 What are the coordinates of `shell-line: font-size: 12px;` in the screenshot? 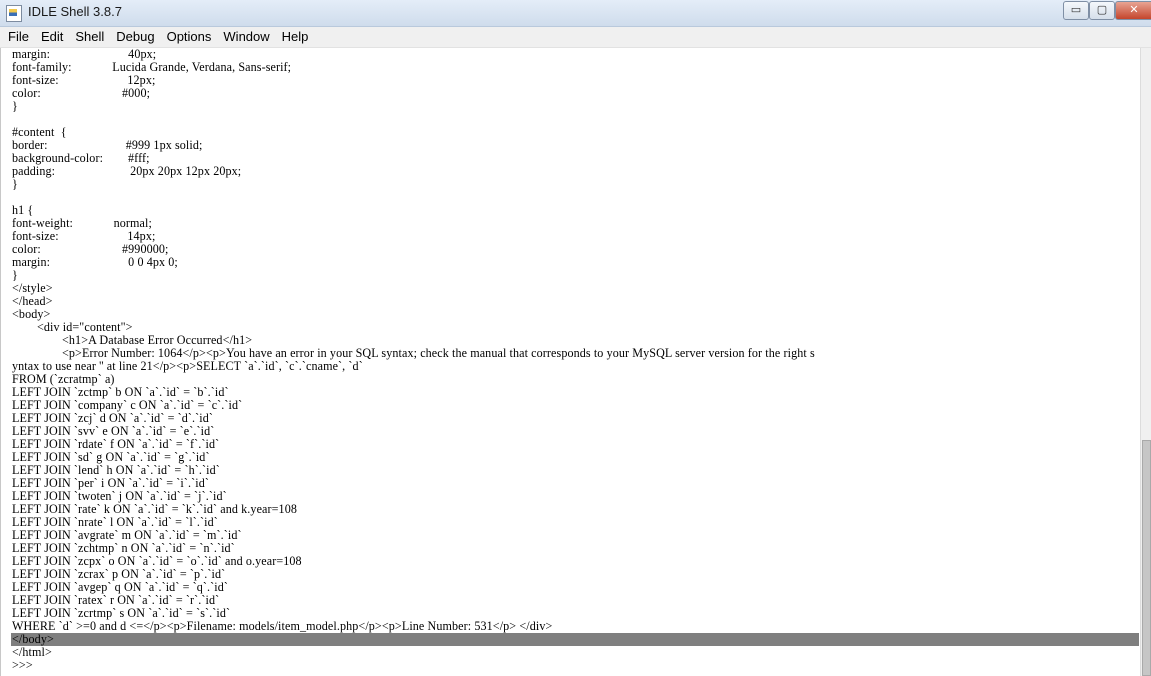 It's located at (84, 80).